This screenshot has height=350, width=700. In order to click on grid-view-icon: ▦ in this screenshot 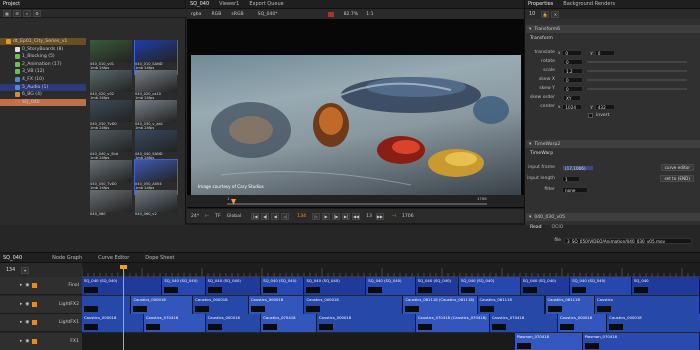, I will do `click(7, 13)`.